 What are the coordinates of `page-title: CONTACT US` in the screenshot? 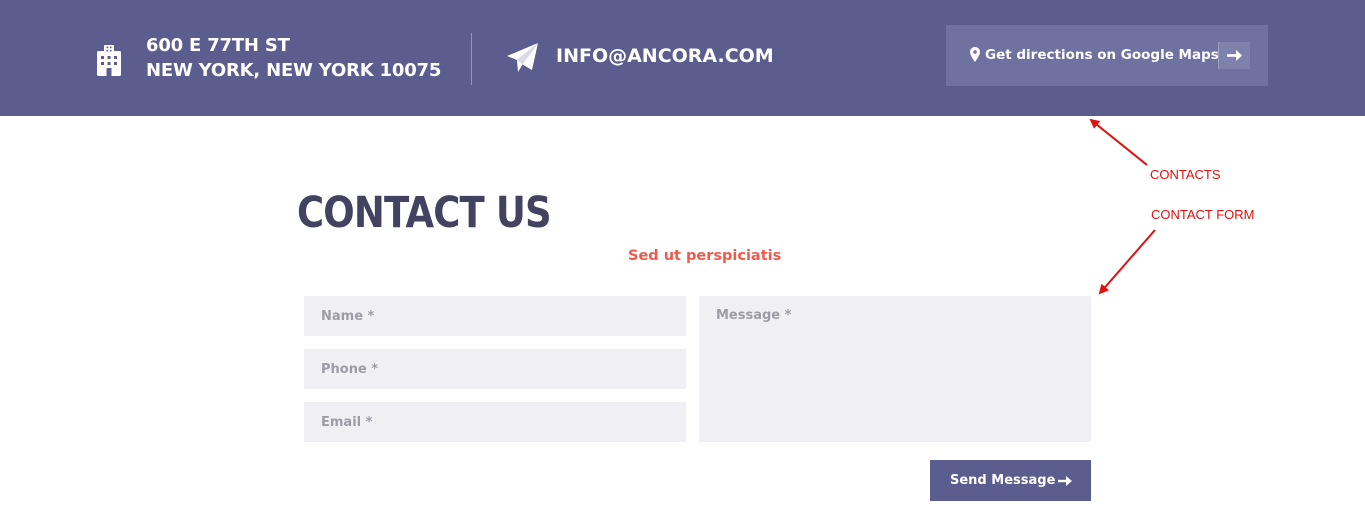 It's located at (424, 213).